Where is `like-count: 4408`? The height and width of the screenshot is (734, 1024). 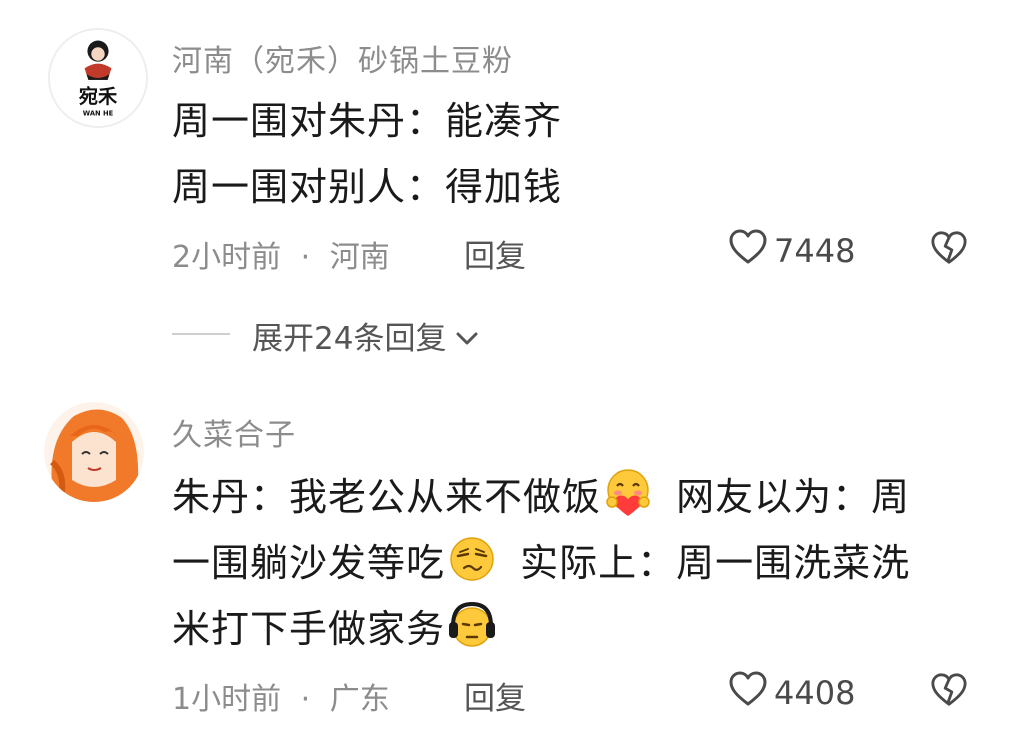
like-count: 4408 is located at coordinates (815, 693).